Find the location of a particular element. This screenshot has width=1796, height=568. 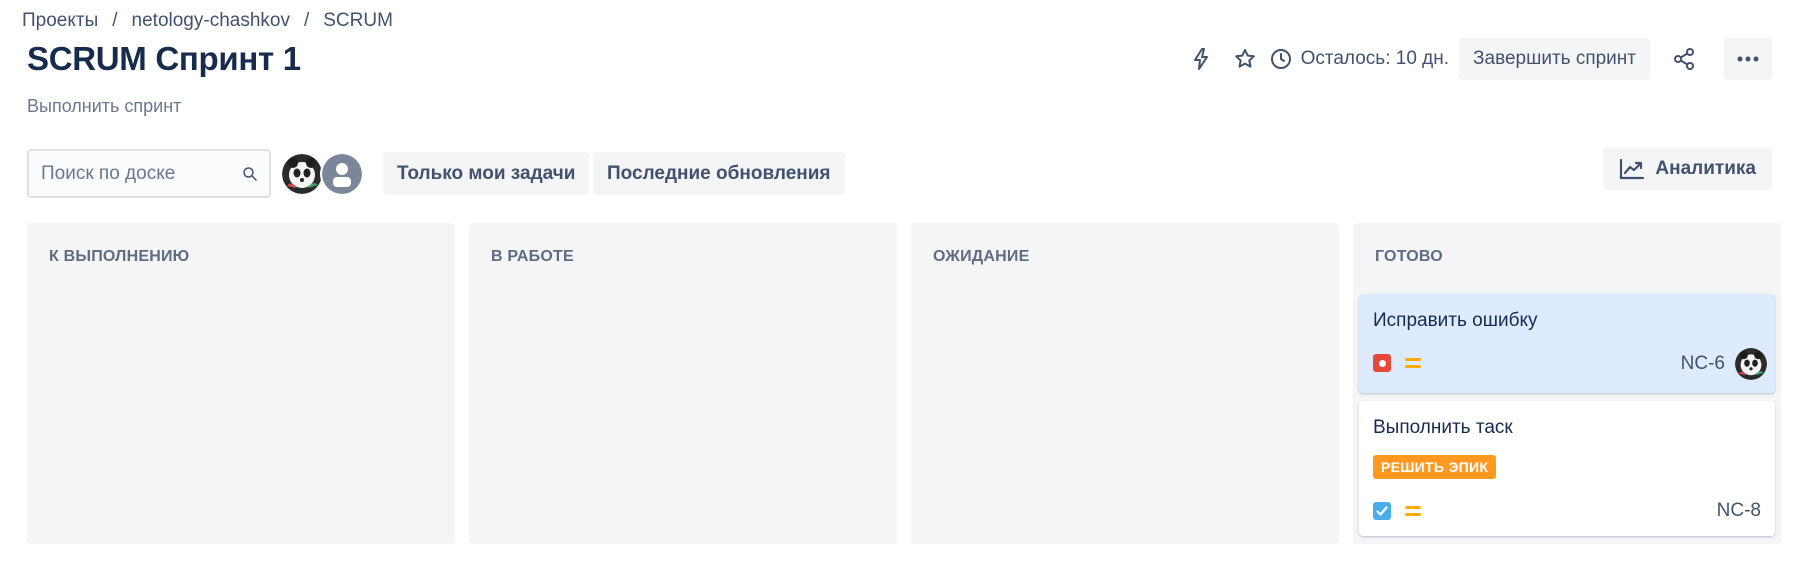

star-button is located at coordinates (1245, 59).